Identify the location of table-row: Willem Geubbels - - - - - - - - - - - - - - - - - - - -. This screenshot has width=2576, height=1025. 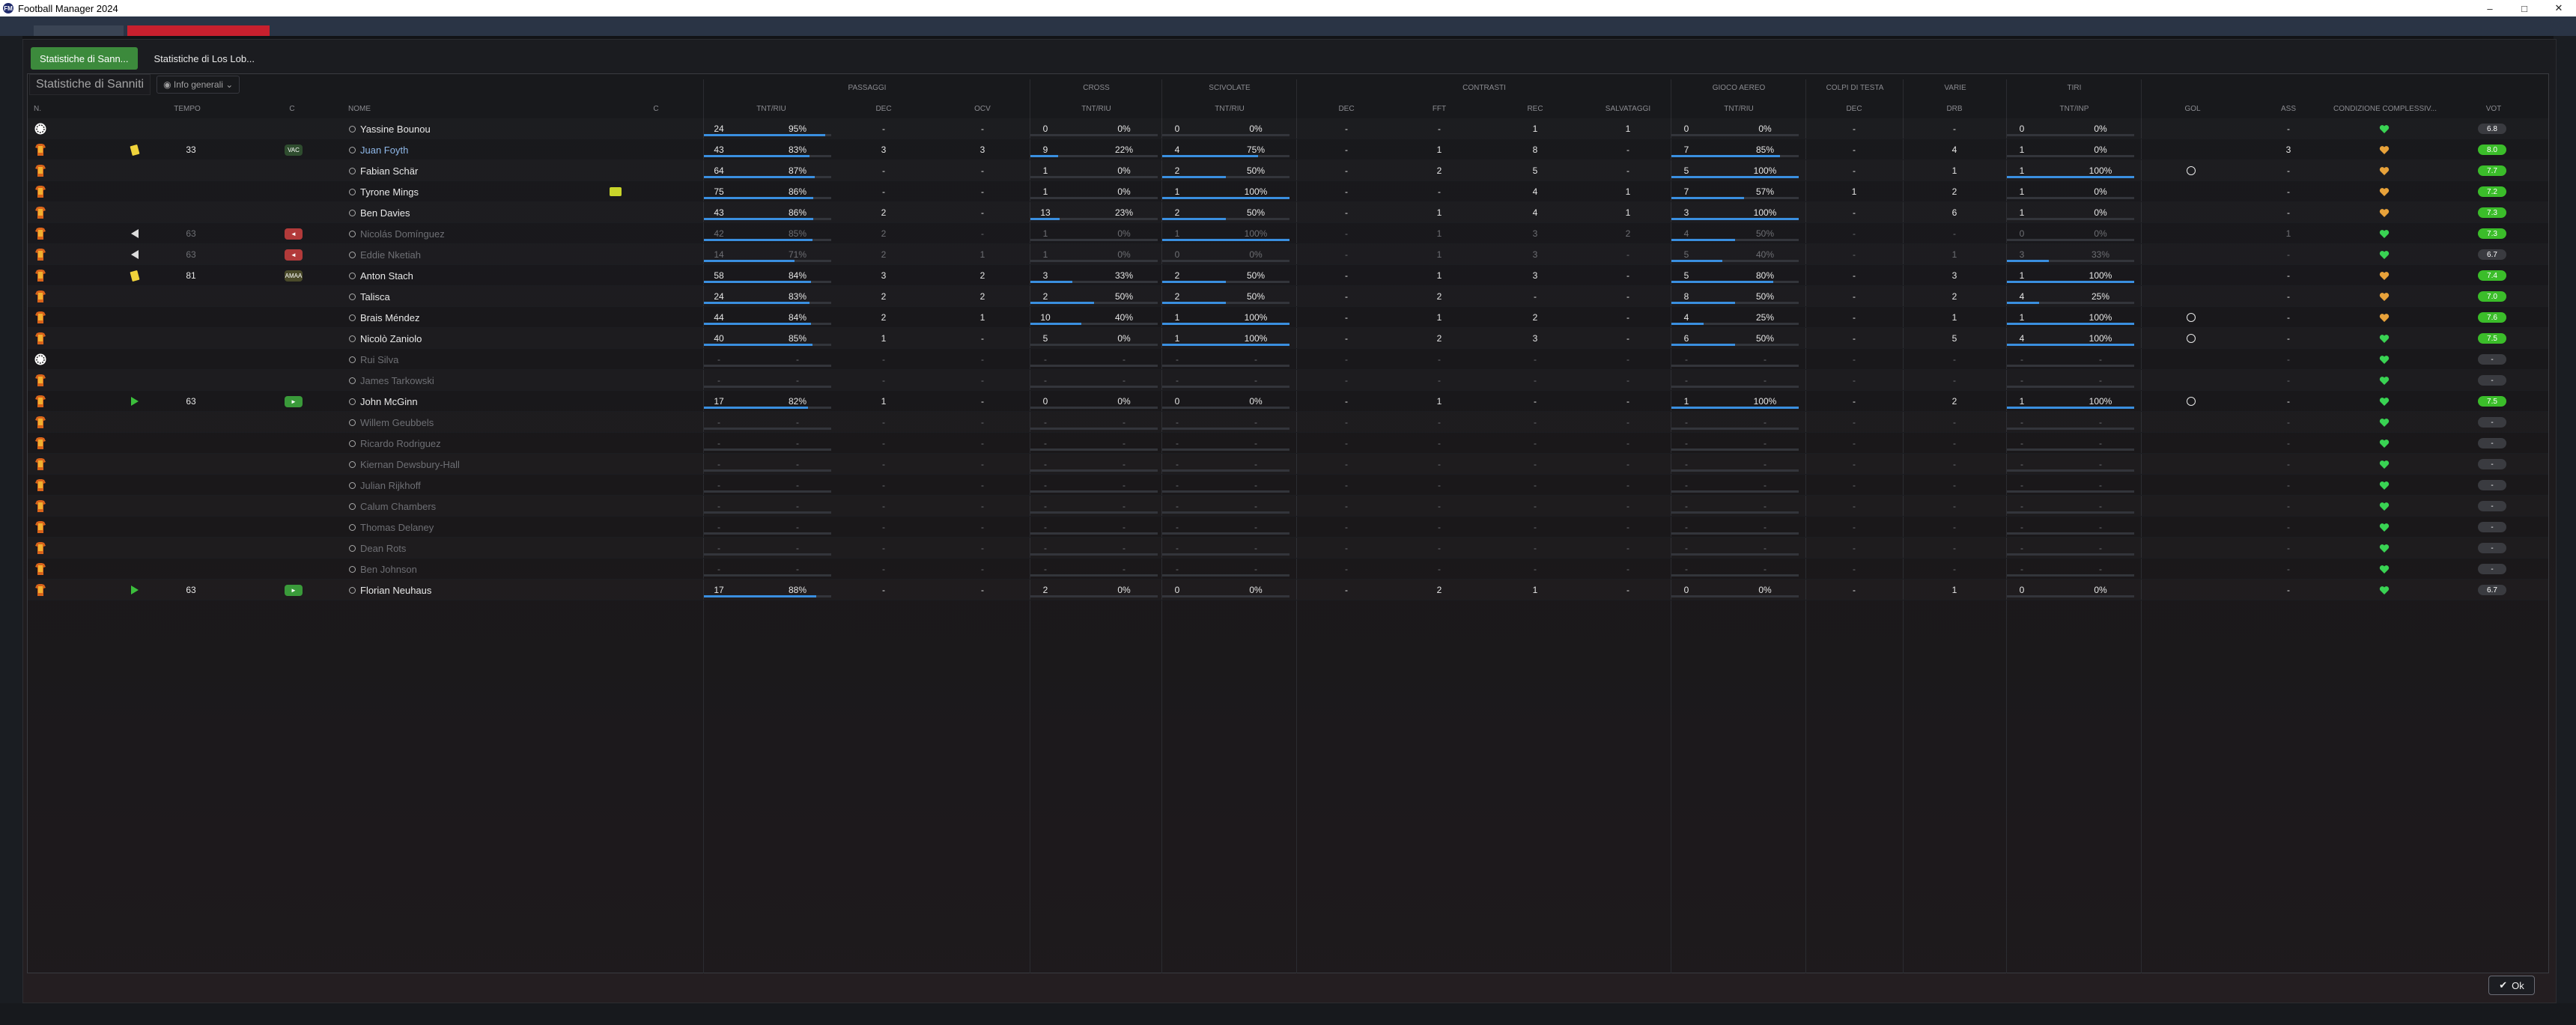
(1288, 423).